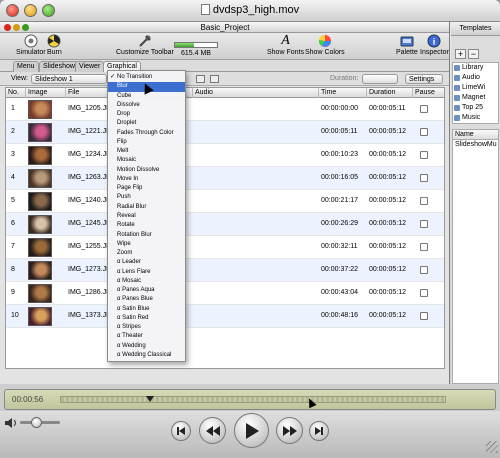  I want to click on menu-item: Radial Blur, so click(146, 207).